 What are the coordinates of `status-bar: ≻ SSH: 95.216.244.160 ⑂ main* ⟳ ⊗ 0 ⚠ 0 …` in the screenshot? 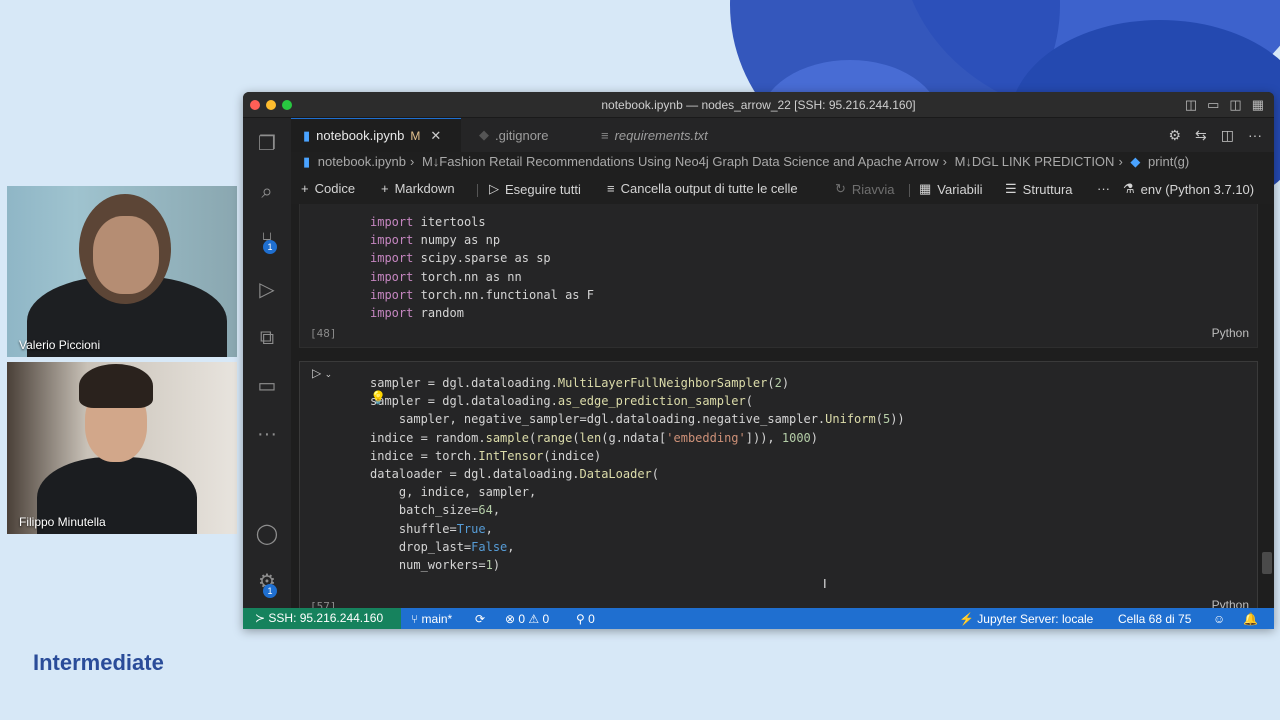 It's located at (758, 618).